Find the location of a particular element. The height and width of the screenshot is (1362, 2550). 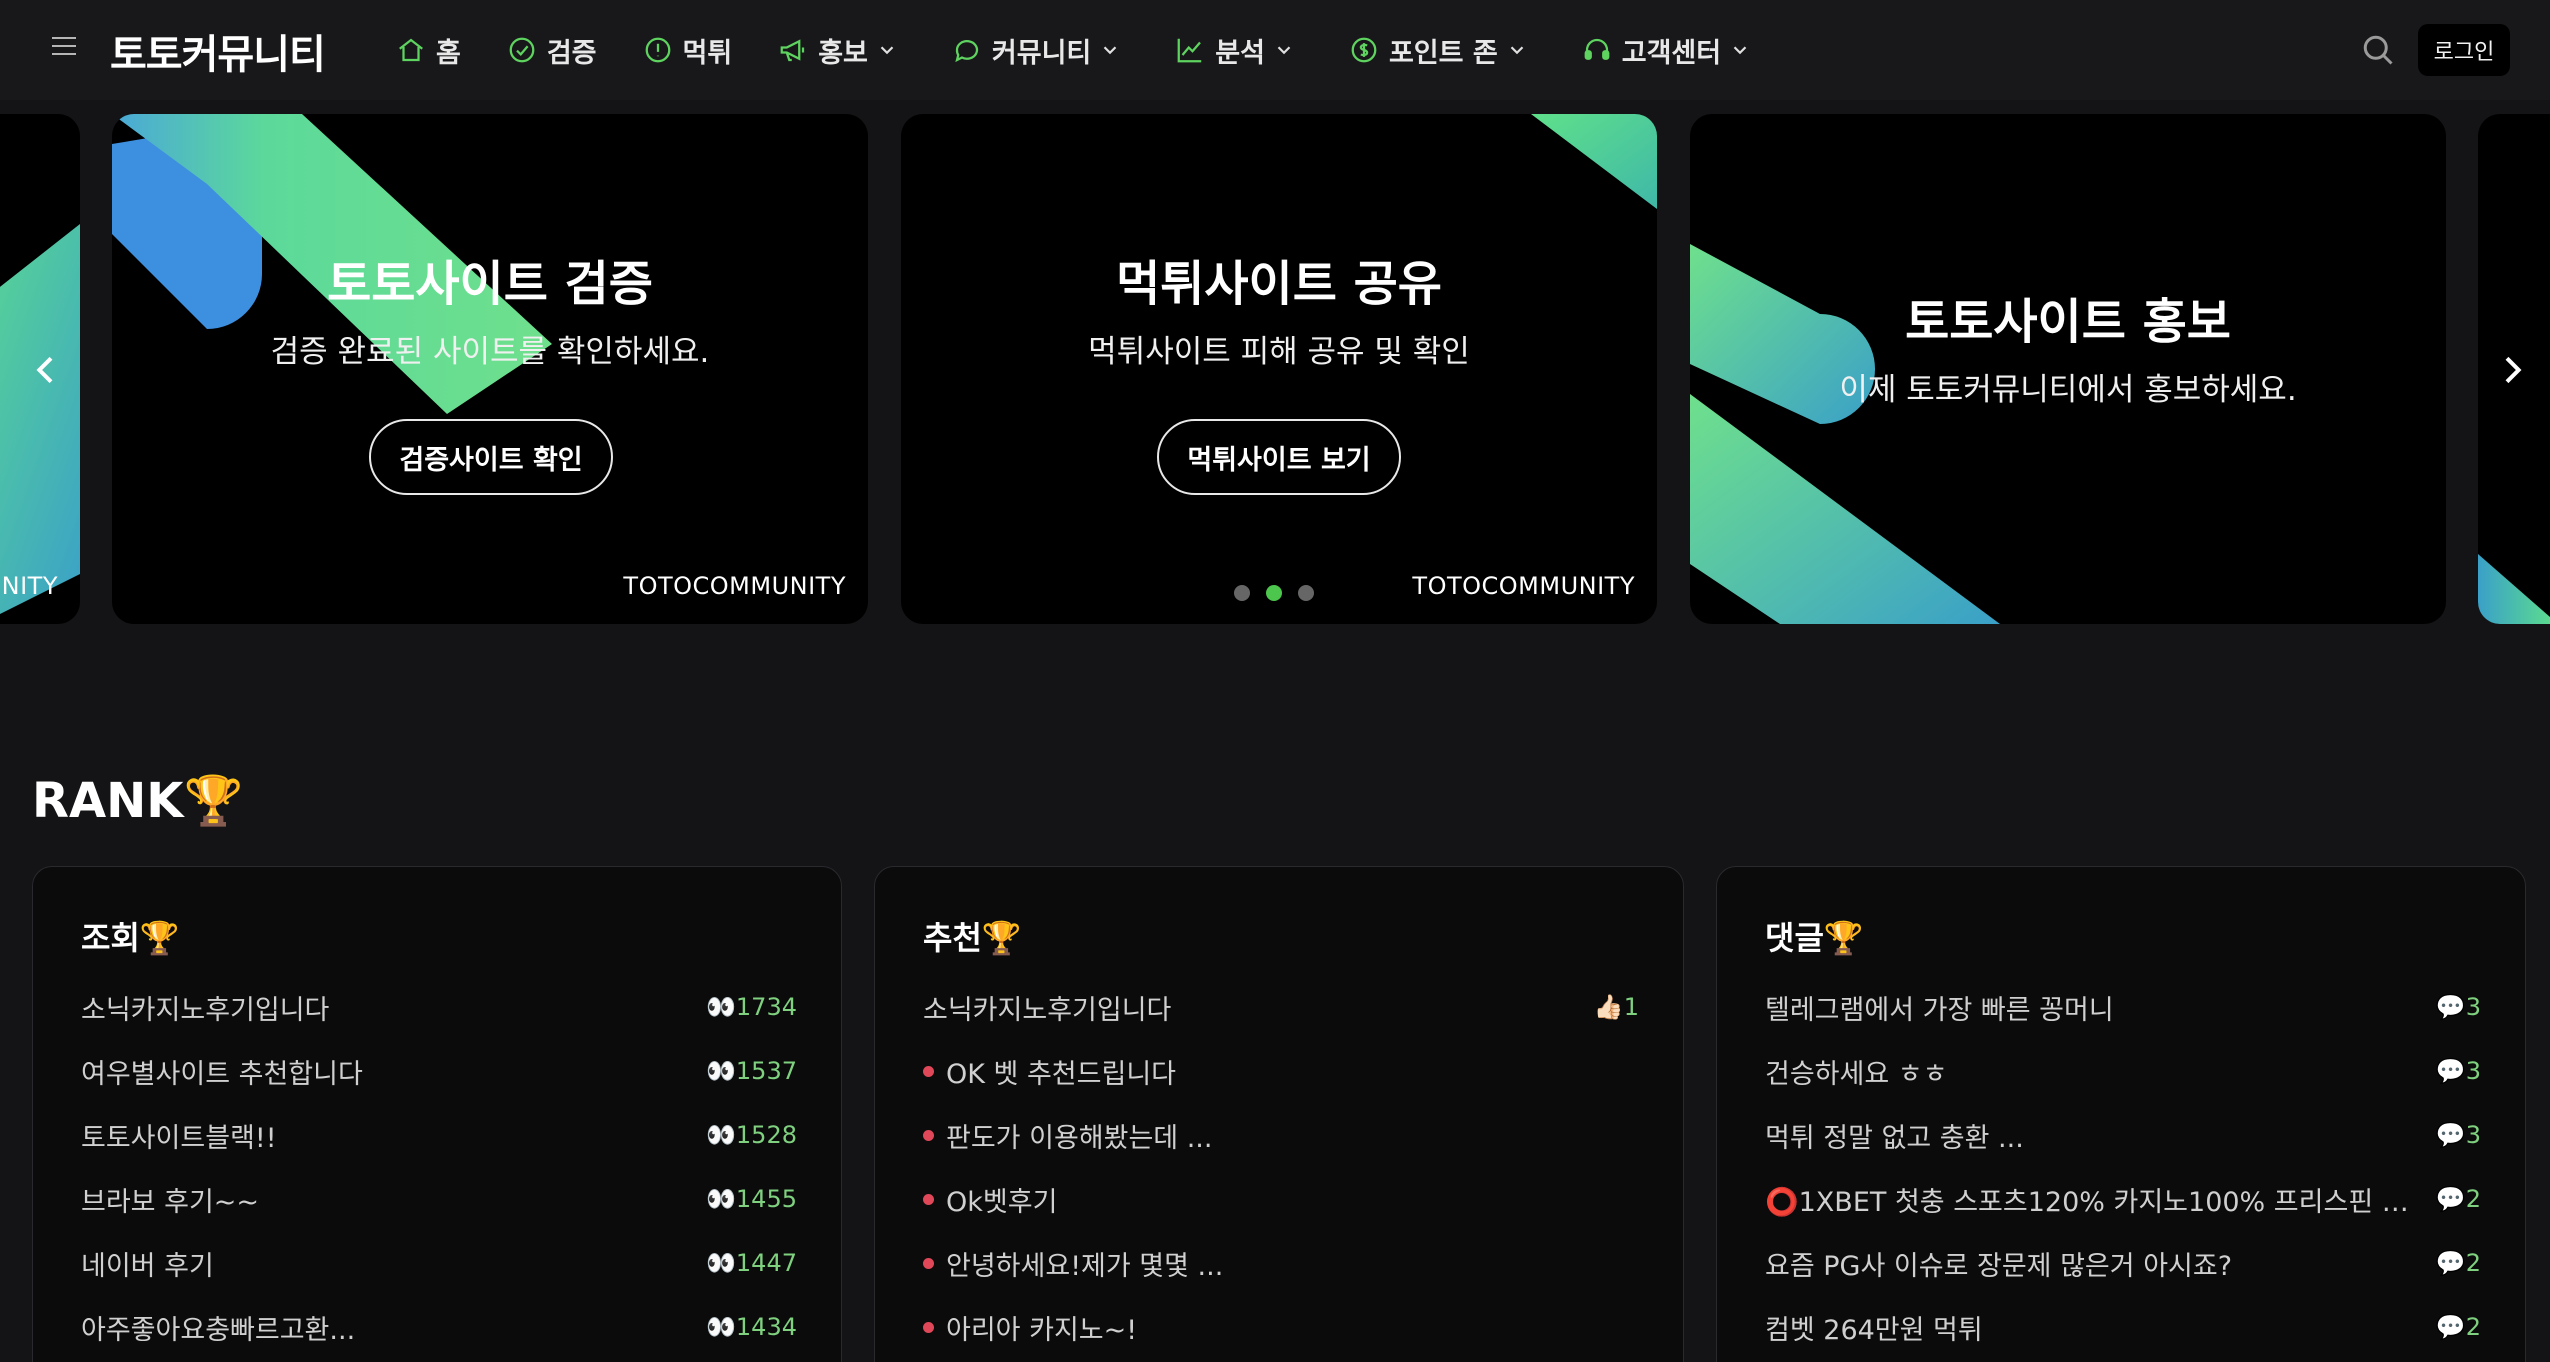

site-logo: 토토커뮤니티 is located at coordinates (218, 51).